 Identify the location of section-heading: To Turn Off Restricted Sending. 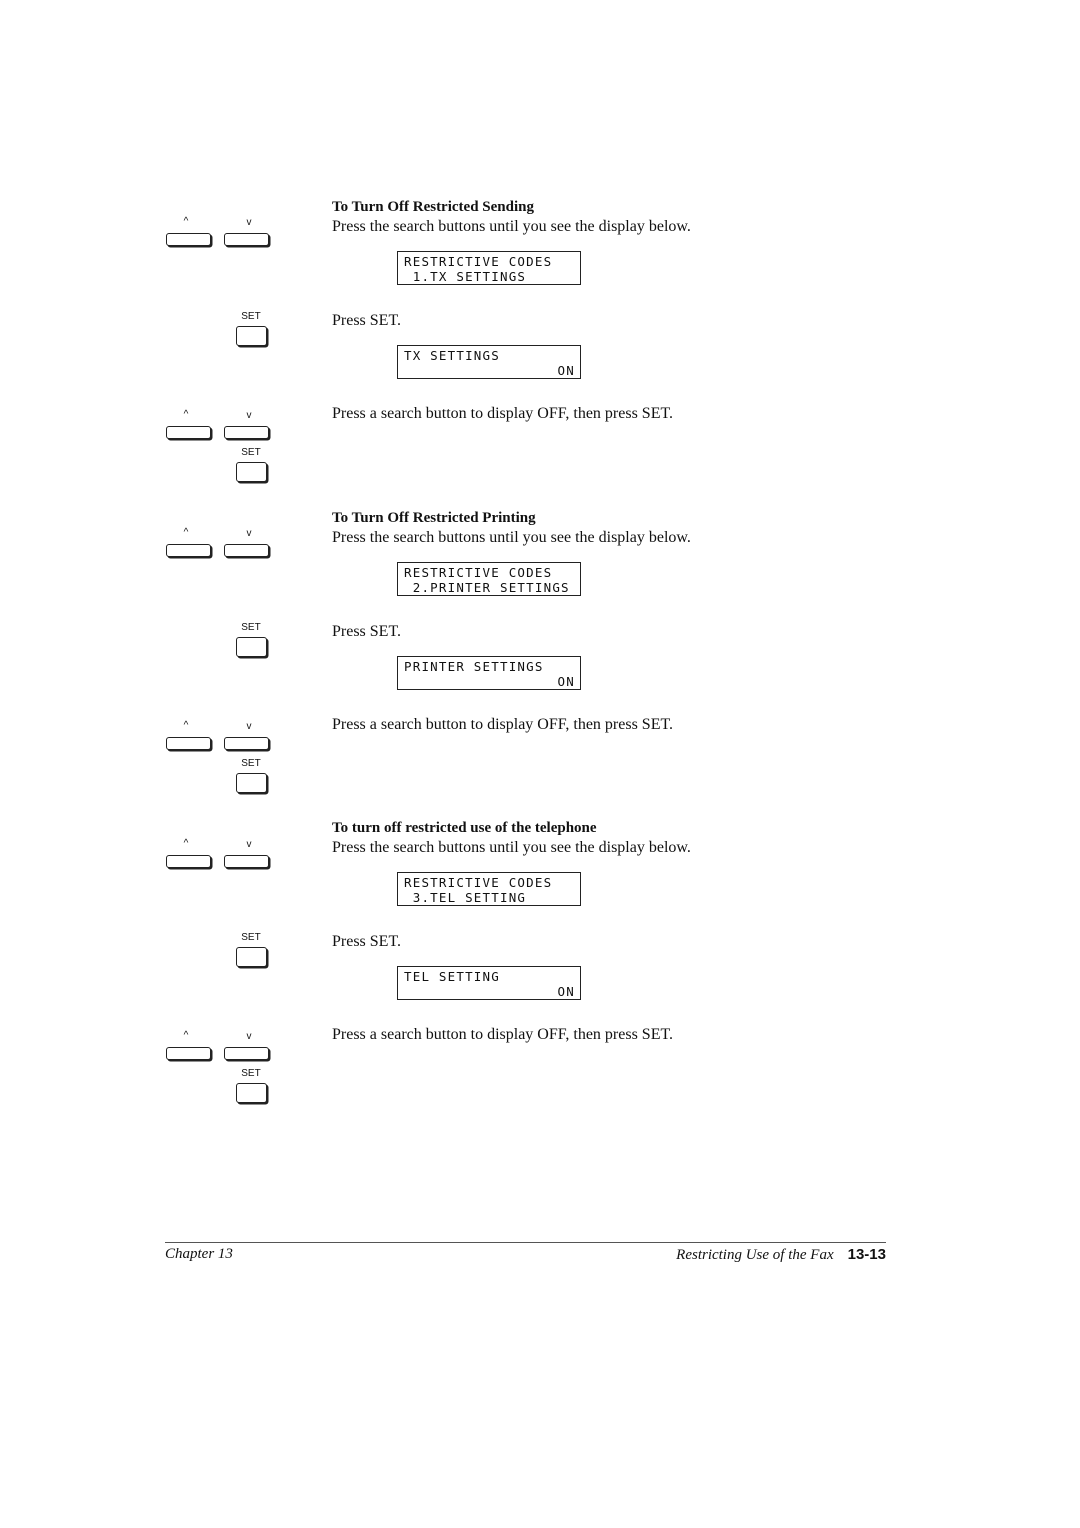
(433, 207).